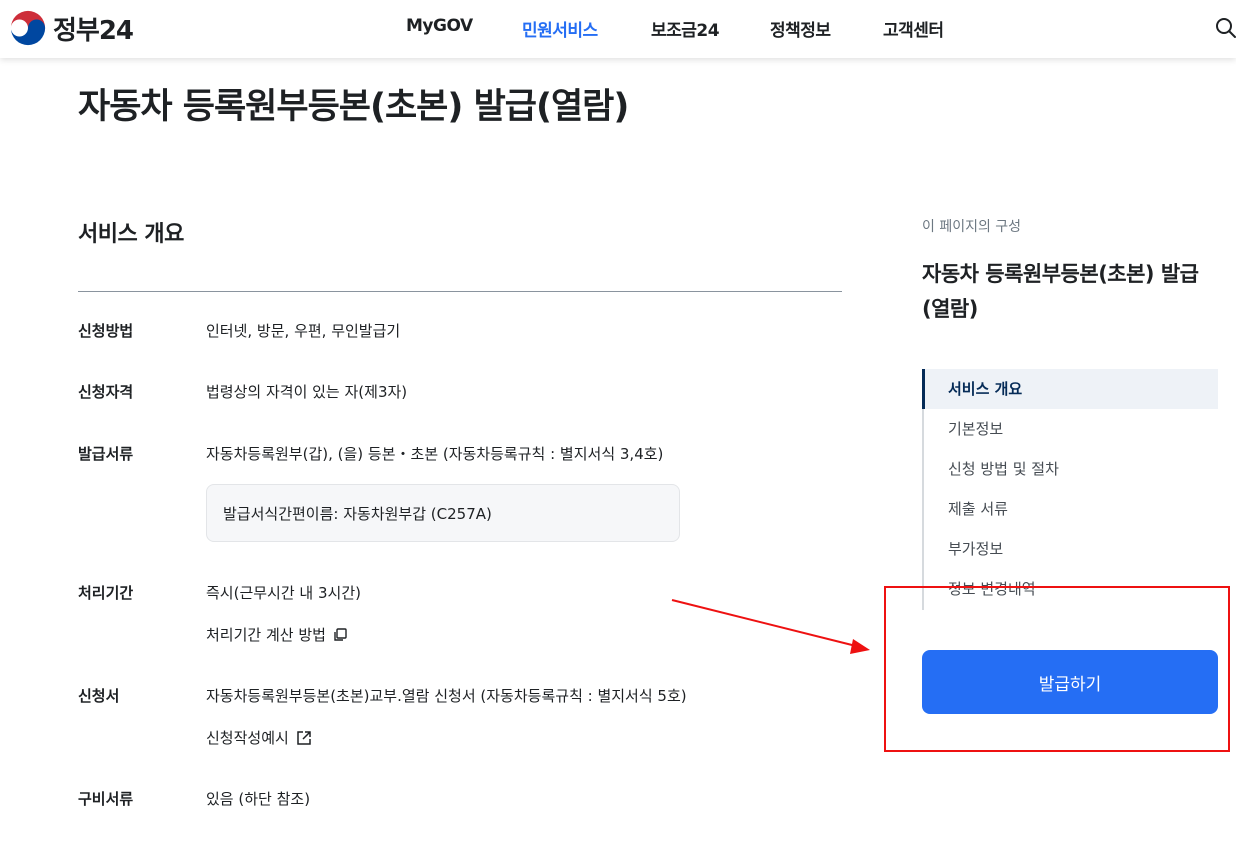 The image size is (1236, 847). Describe the element at coordinates (303, 331) in the screenshot. I see `value-apply-method: 인터넷, 방문, 우편, 무인발급기` at that location.